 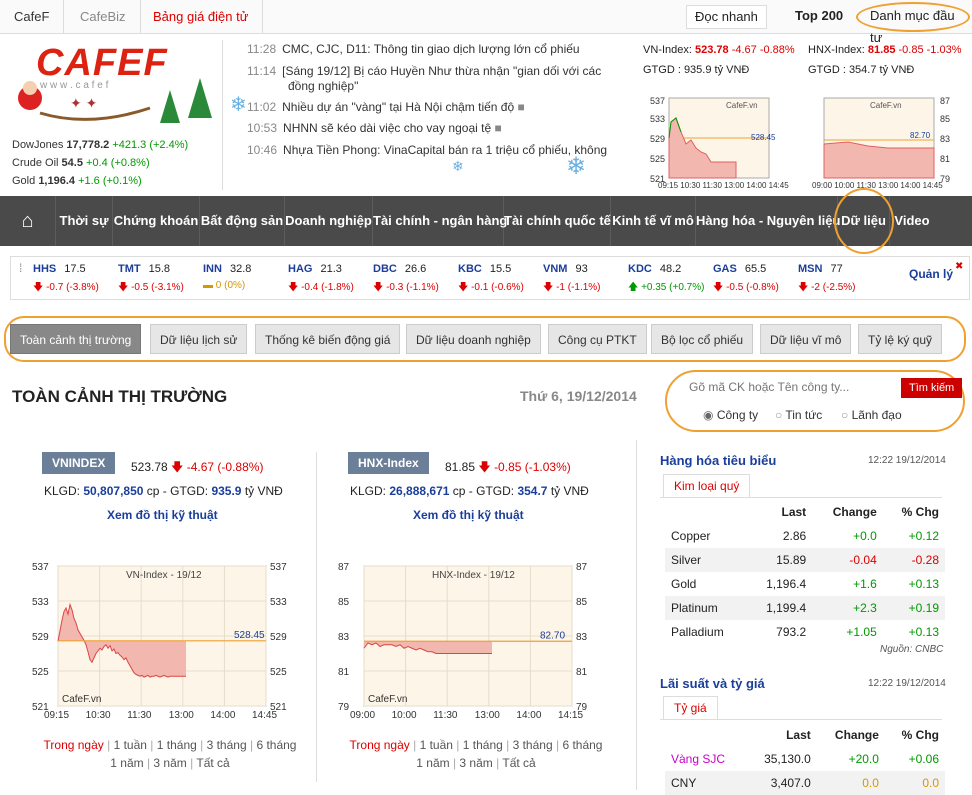 What do you see at coordinates (75, 279) in the screenshot?
I see `ticker-item-hhs: HHS 17.5 🡇 -0.7 (-3.8%)` at bounding box center [75, 279].